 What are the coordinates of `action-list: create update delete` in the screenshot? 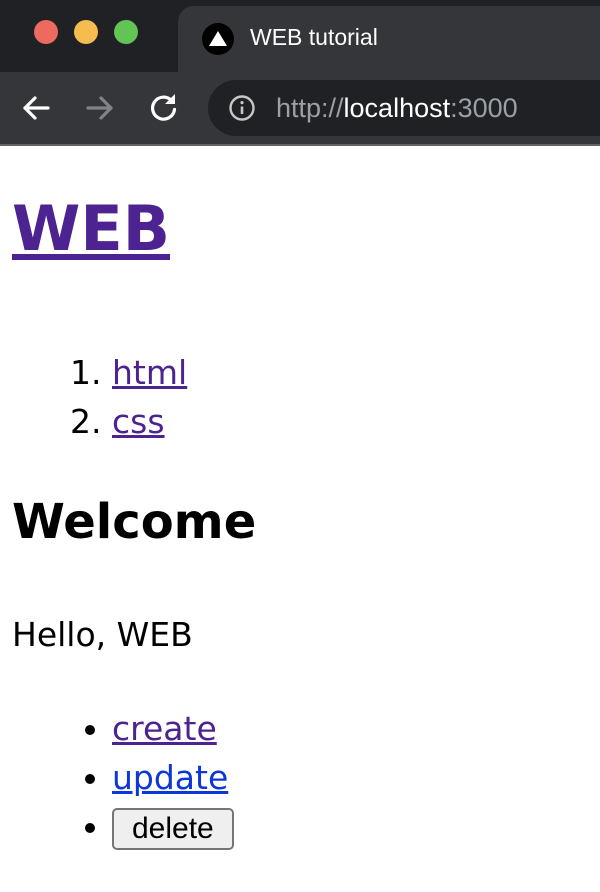 It's located at (117, 777).